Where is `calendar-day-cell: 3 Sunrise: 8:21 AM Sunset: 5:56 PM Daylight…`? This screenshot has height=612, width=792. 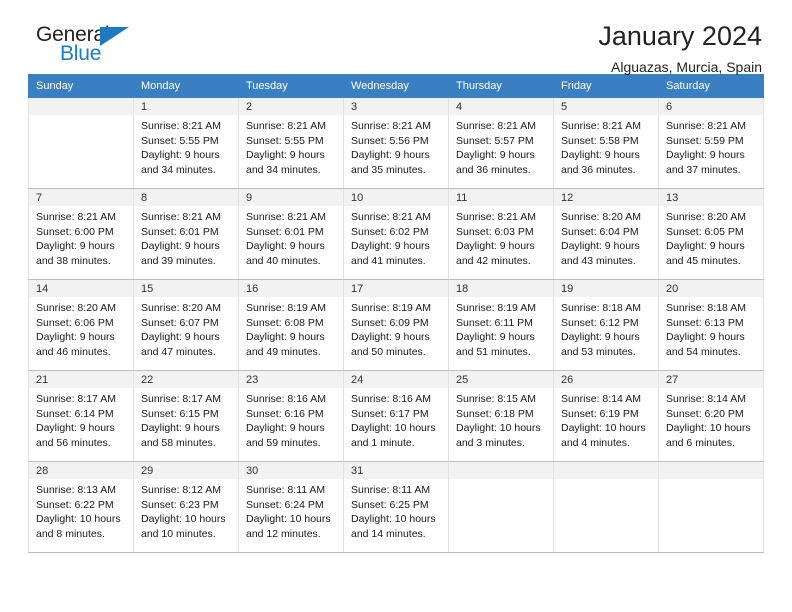
calendar-day-cell: 3 Sunrise: 8:21 AM Sunset: 5:56 PM Daylight… is located at coordinates (396, 143).